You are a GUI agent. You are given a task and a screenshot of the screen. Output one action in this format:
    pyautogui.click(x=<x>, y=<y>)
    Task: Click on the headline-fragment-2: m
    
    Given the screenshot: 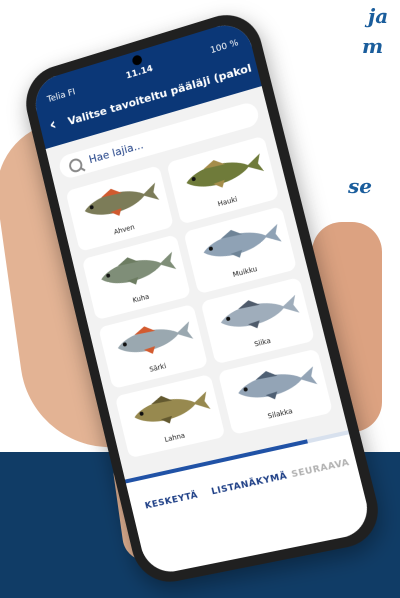 What is the action you would take?
    pyautogui.click(x=373, y=46)
    